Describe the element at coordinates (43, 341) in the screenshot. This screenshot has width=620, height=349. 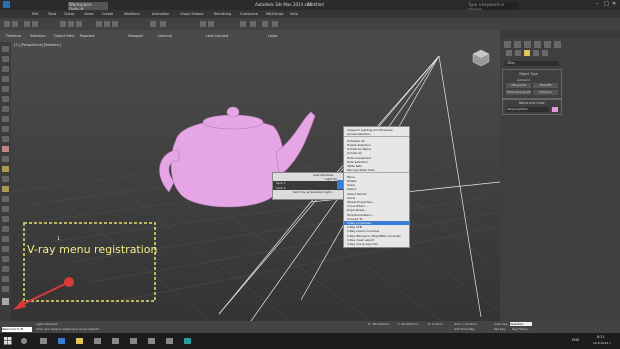
I see `task-view-icon` at that location.